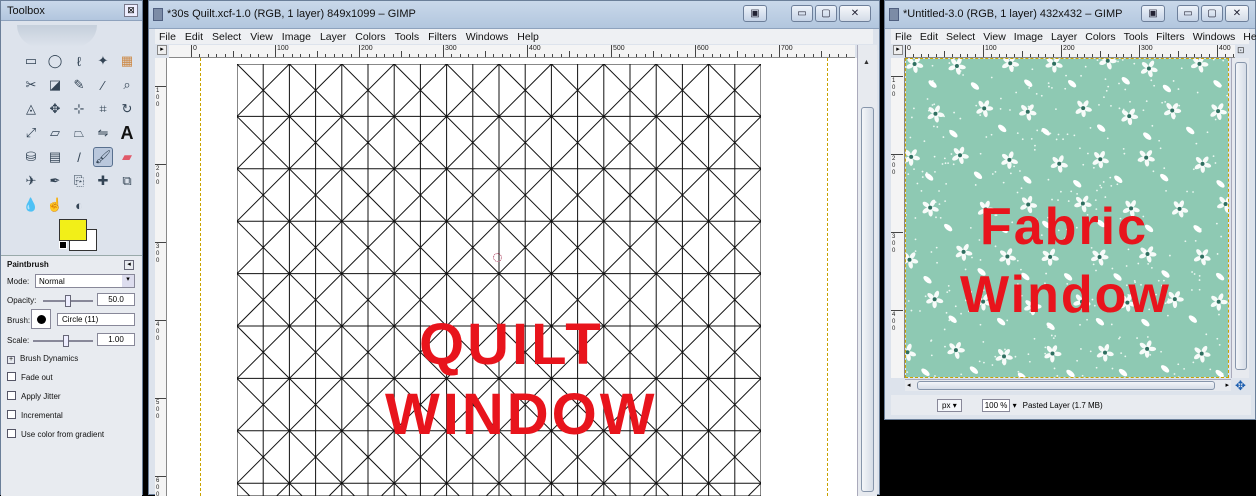 This screenshot has height=496, width=1256. I want to click on fabric-horizontal-scrollbar: ◂ ▸, so click(1068, 385).